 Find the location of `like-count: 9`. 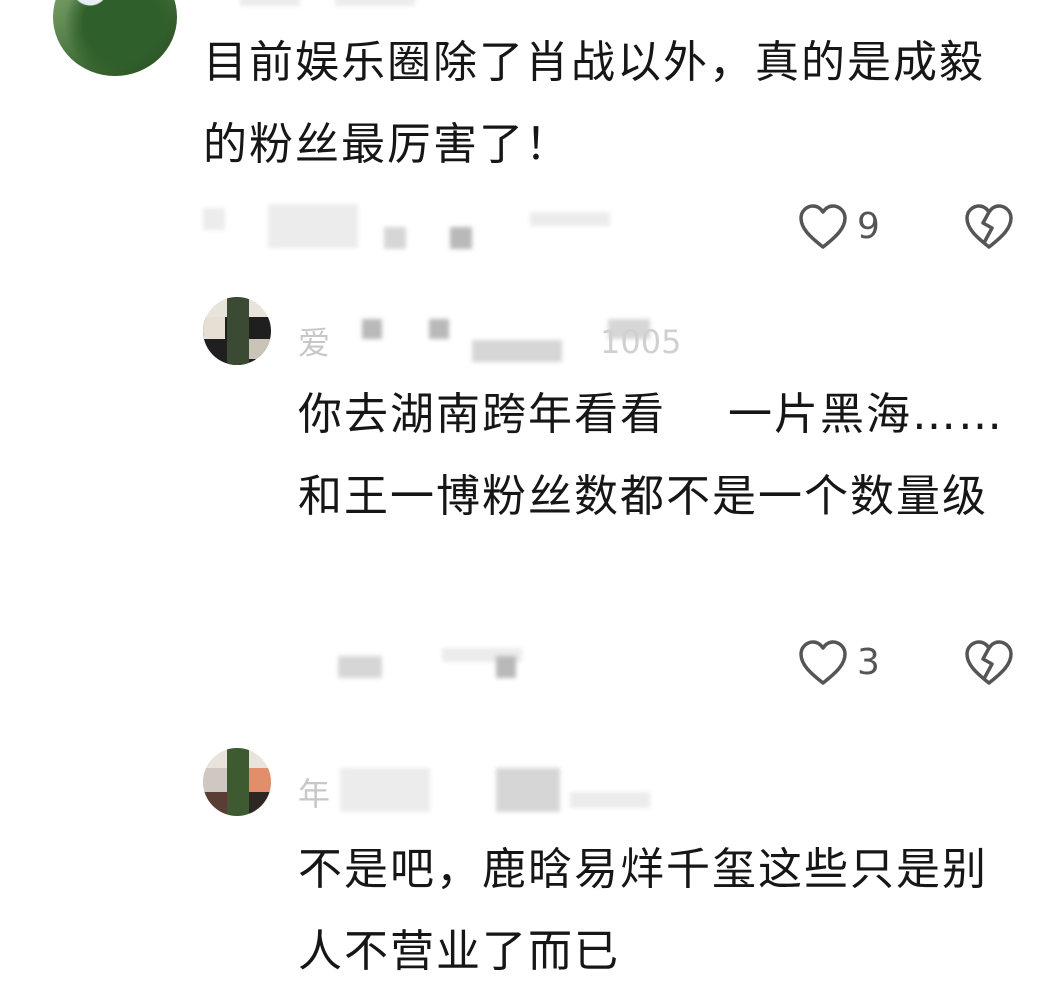

like-count: 9 is located at coordinates (868, 226).